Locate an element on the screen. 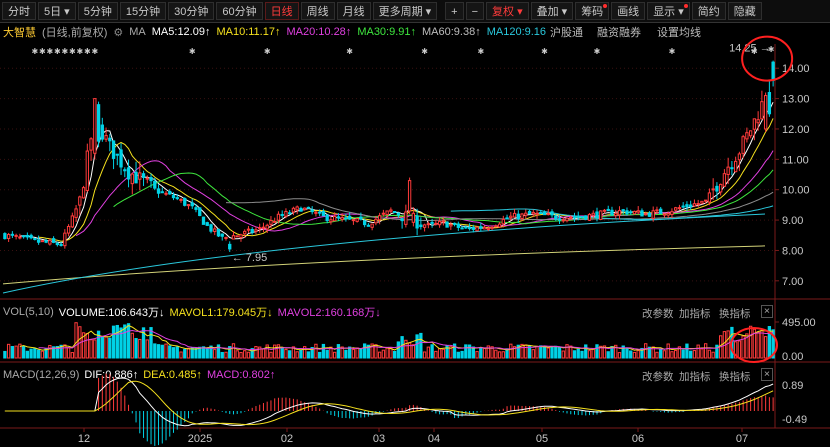  date-tick-label: 05 is located at coordinates (542, 439).